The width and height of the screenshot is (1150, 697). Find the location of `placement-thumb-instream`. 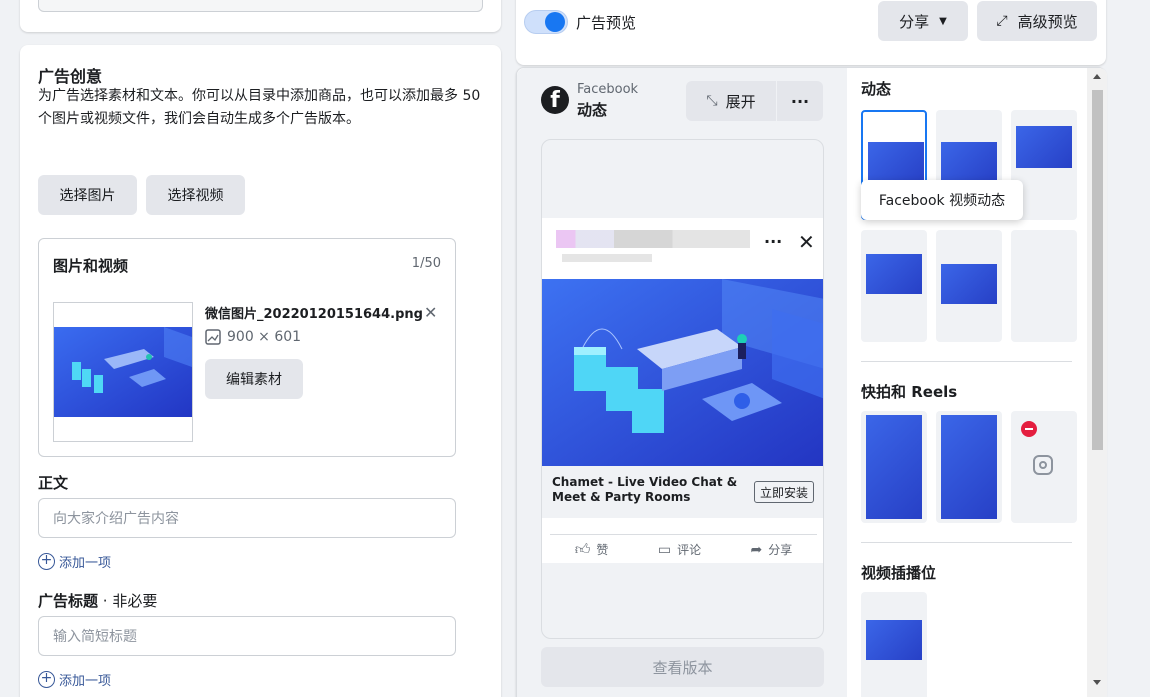

placement-thumb-instream is located at coordinates (894, 644).